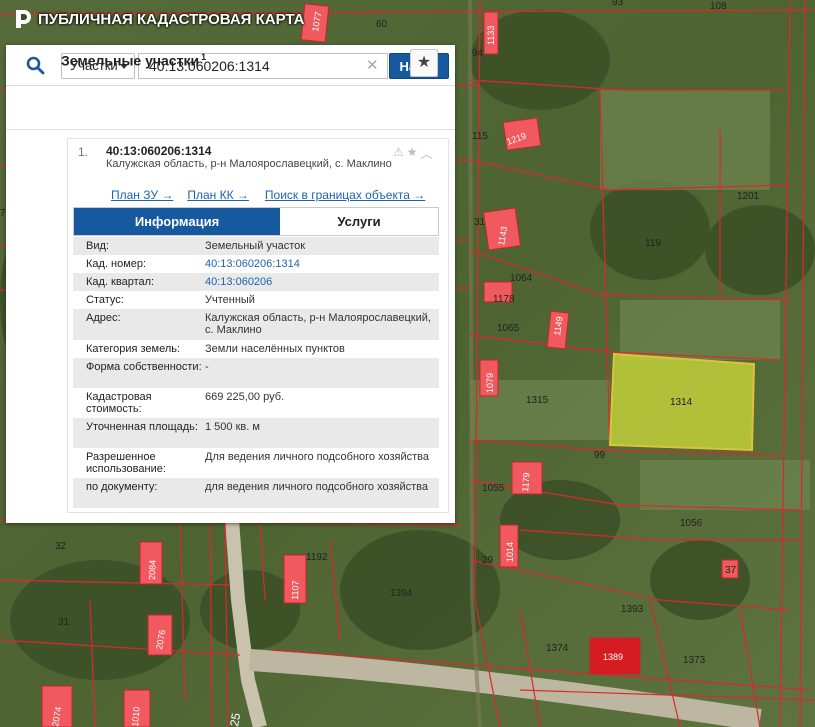  Describe the element at coordinates (537, 400) in the screenshot. I see `svg-text: 1315` at that location.